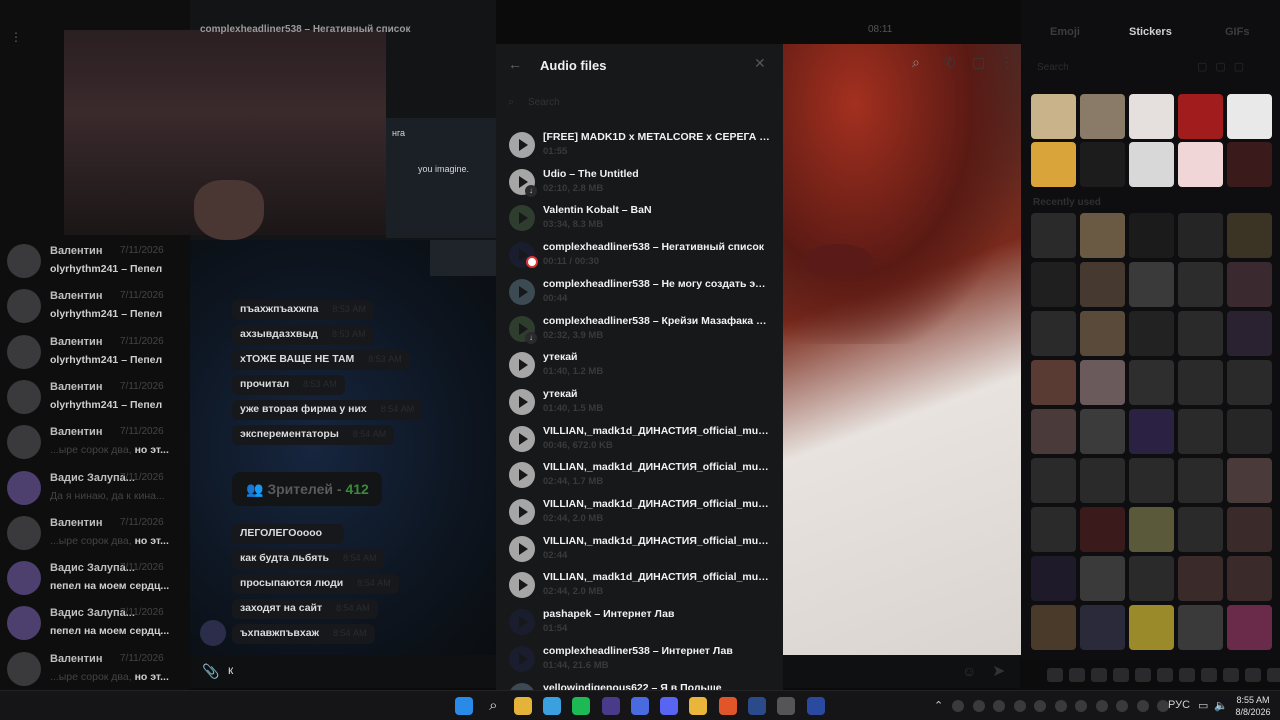 The width and height of the screenshot is (1280, 720). Describe the element at coordinates (727, 706) in the screenshot. I see `brave-icon` at that location.